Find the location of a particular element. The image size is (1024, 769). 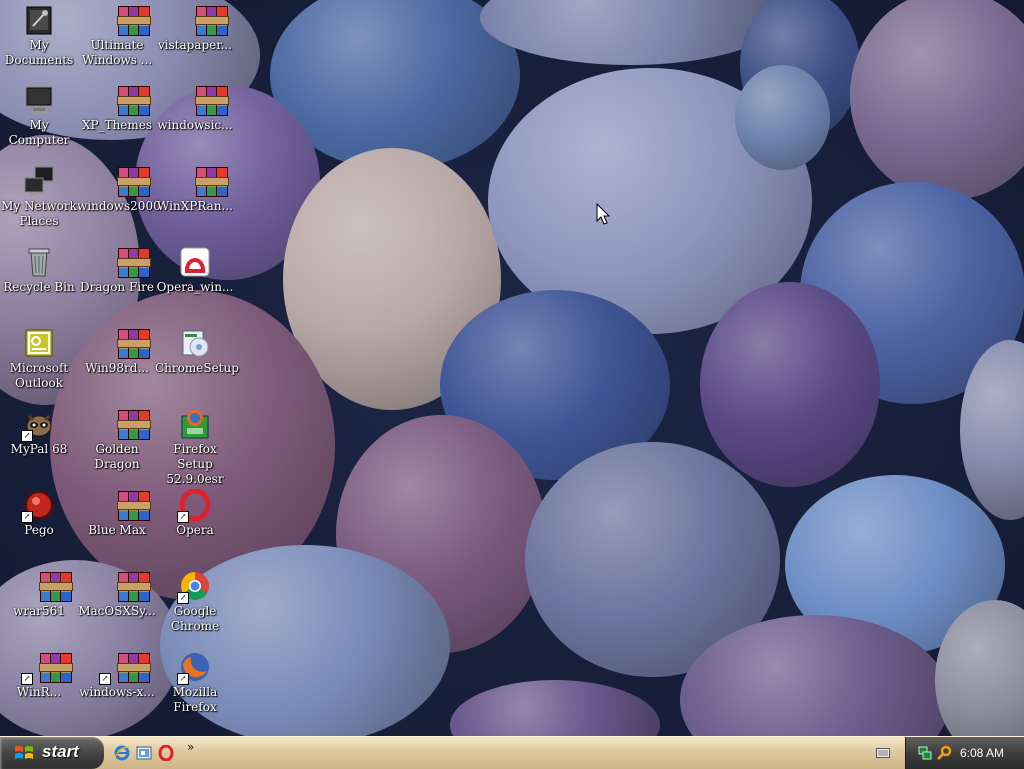

desktop-icon-my-documents: My Documents is located at coordinates (39, 36).